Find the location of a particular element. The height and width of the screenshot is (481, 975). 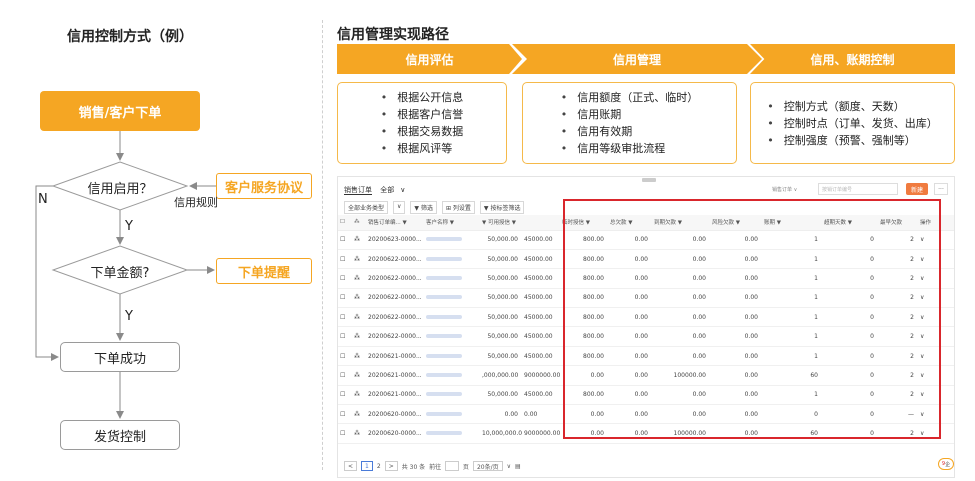

select-all-checkbox: ☐ is located at coordinates (345, 223).